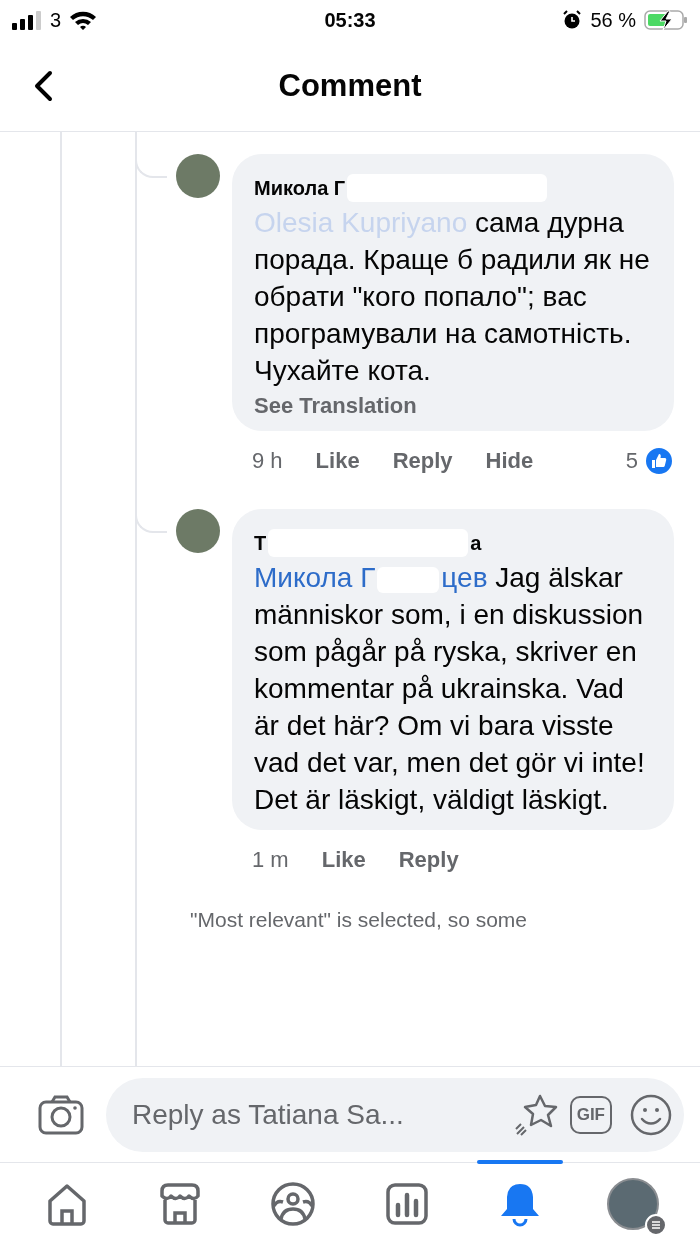  Describe the element at coordinates (590, 1114) in the screenshot. I see `gif-button: GIF` at that location.